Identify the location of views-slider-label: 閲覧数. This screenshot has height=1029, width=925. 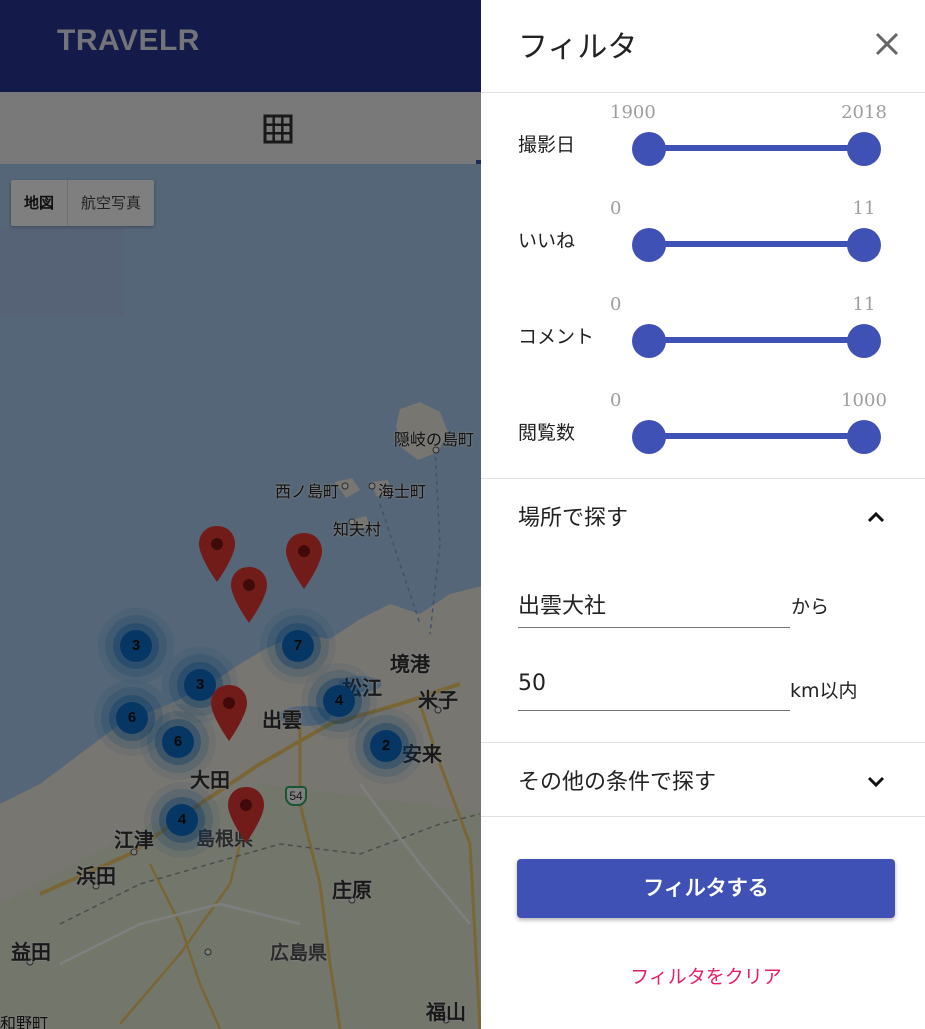
(547, 433).